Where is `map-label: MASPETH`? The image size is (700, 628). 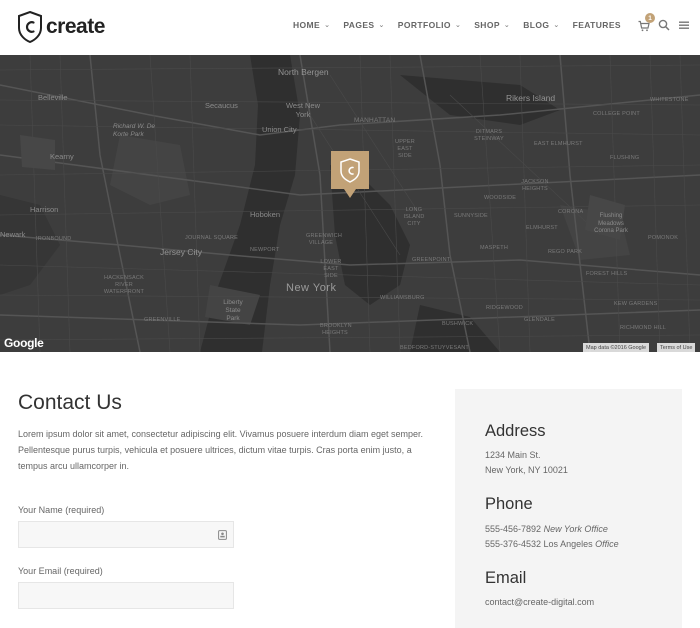
map-label: MASPETH is located at coordinates (494, 248).